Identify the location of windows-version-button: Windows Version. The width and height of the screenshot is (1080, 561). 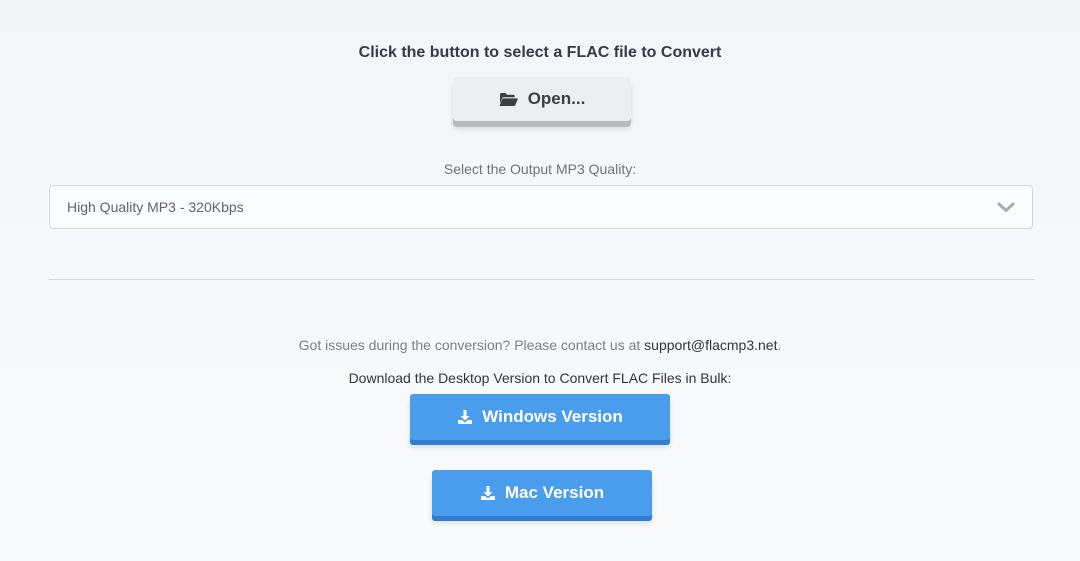
(540, 417).